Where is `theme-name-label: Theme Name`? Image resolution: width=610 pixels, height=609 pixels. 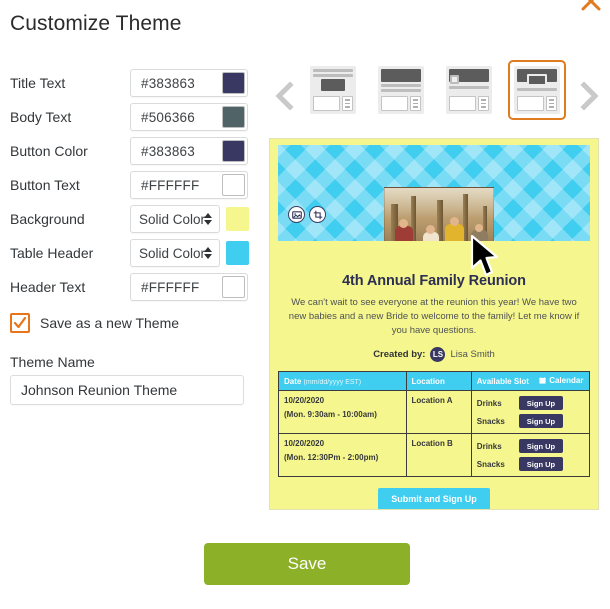 theme-name-label: Theme Name is located at coordinates (52, 362).